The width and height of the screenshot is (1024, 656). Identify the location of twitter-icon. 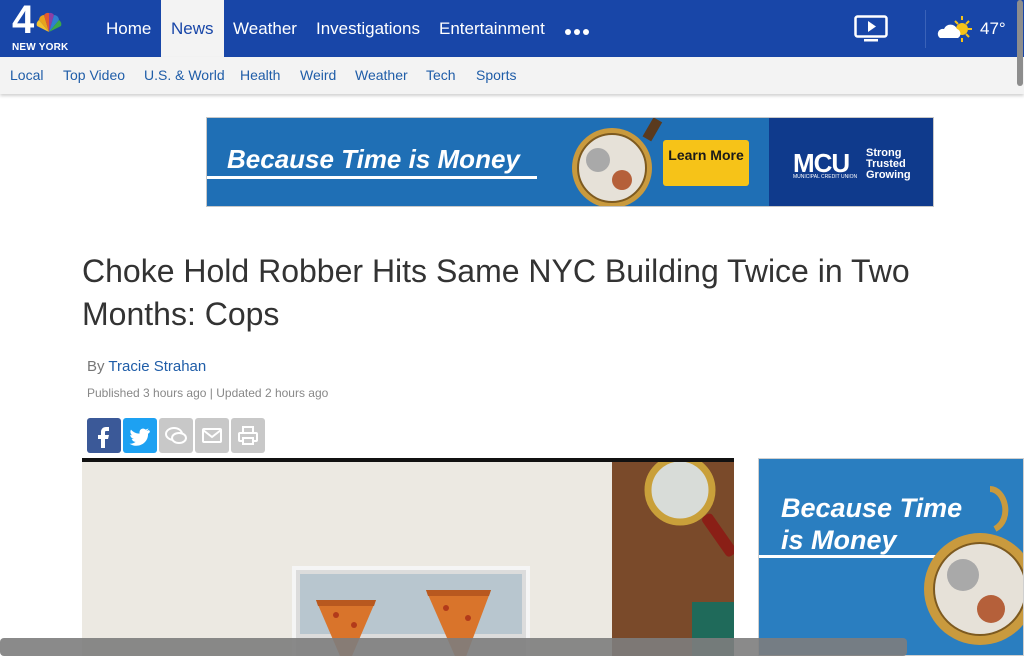
(139, 437).